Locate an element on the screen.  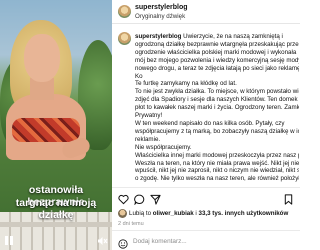
fence-rail is located at coordinates (56, 224).